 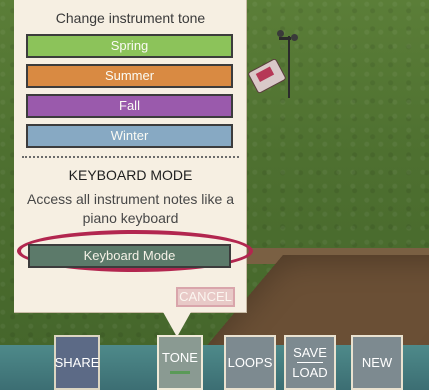 I want to click on tone-spring-button: Spring, so click(x=129, y=46).